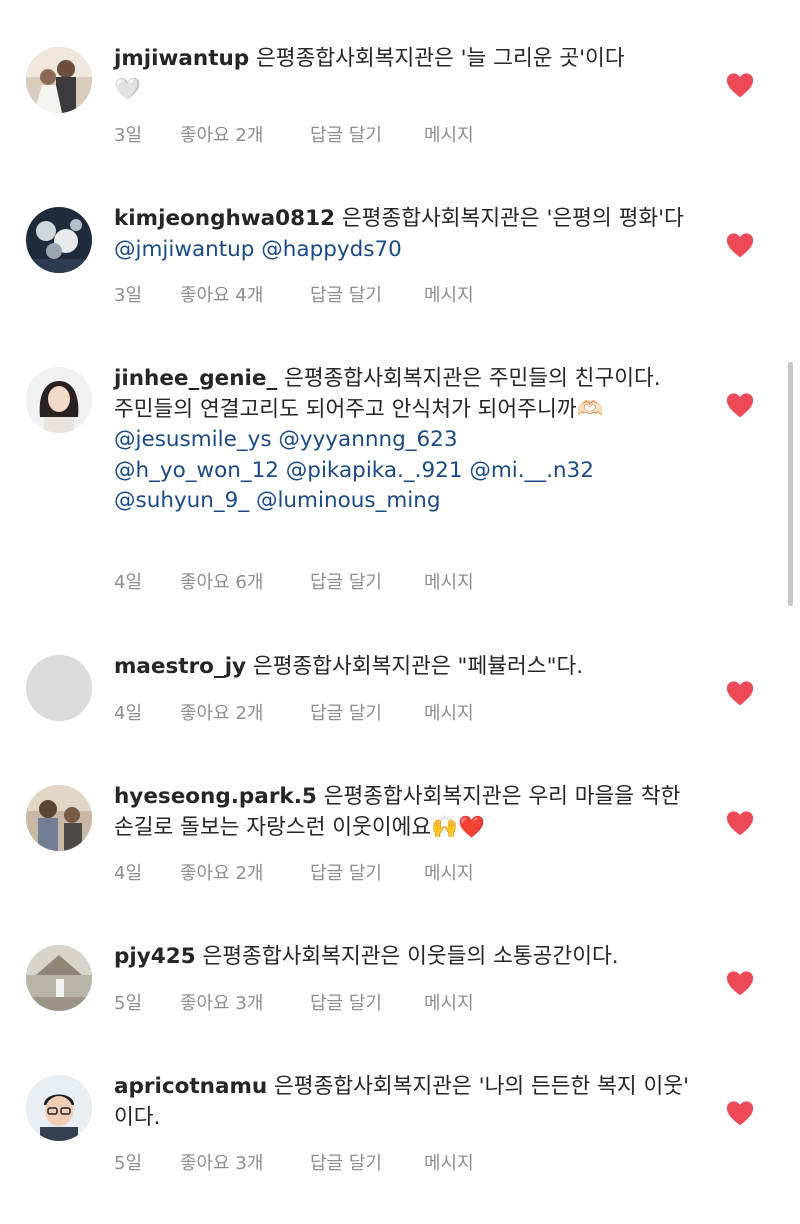 This screenshot has height=1224, width=800. Describe the element at coordinates (418, 666) in the screenshot. I see `comment-text: 은평종합사회복지관은 "페뷸러스"다.` at that location.